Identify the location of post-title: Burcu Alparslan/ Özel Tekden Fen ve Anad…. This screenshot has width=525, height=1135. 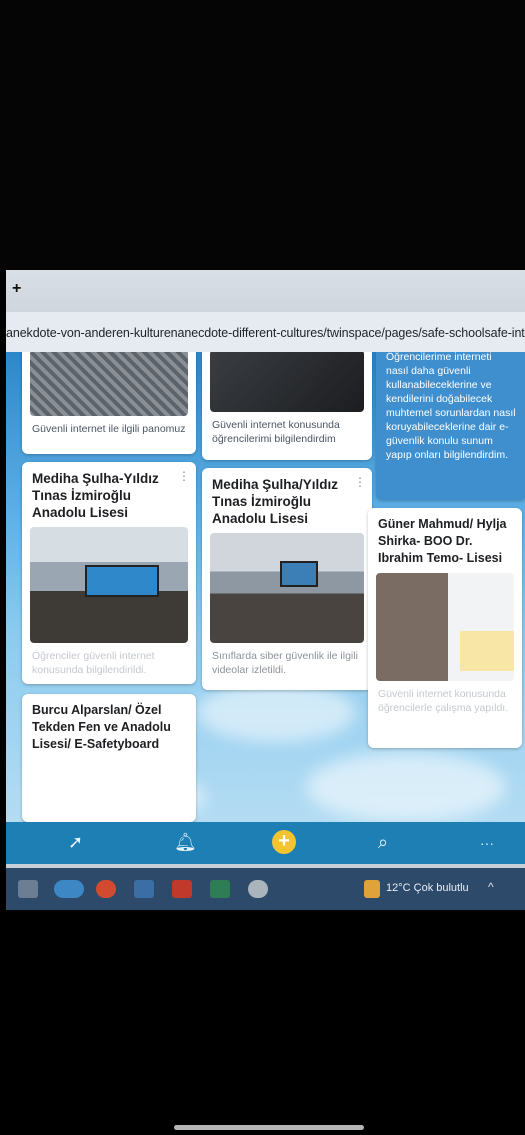
(101, 727).